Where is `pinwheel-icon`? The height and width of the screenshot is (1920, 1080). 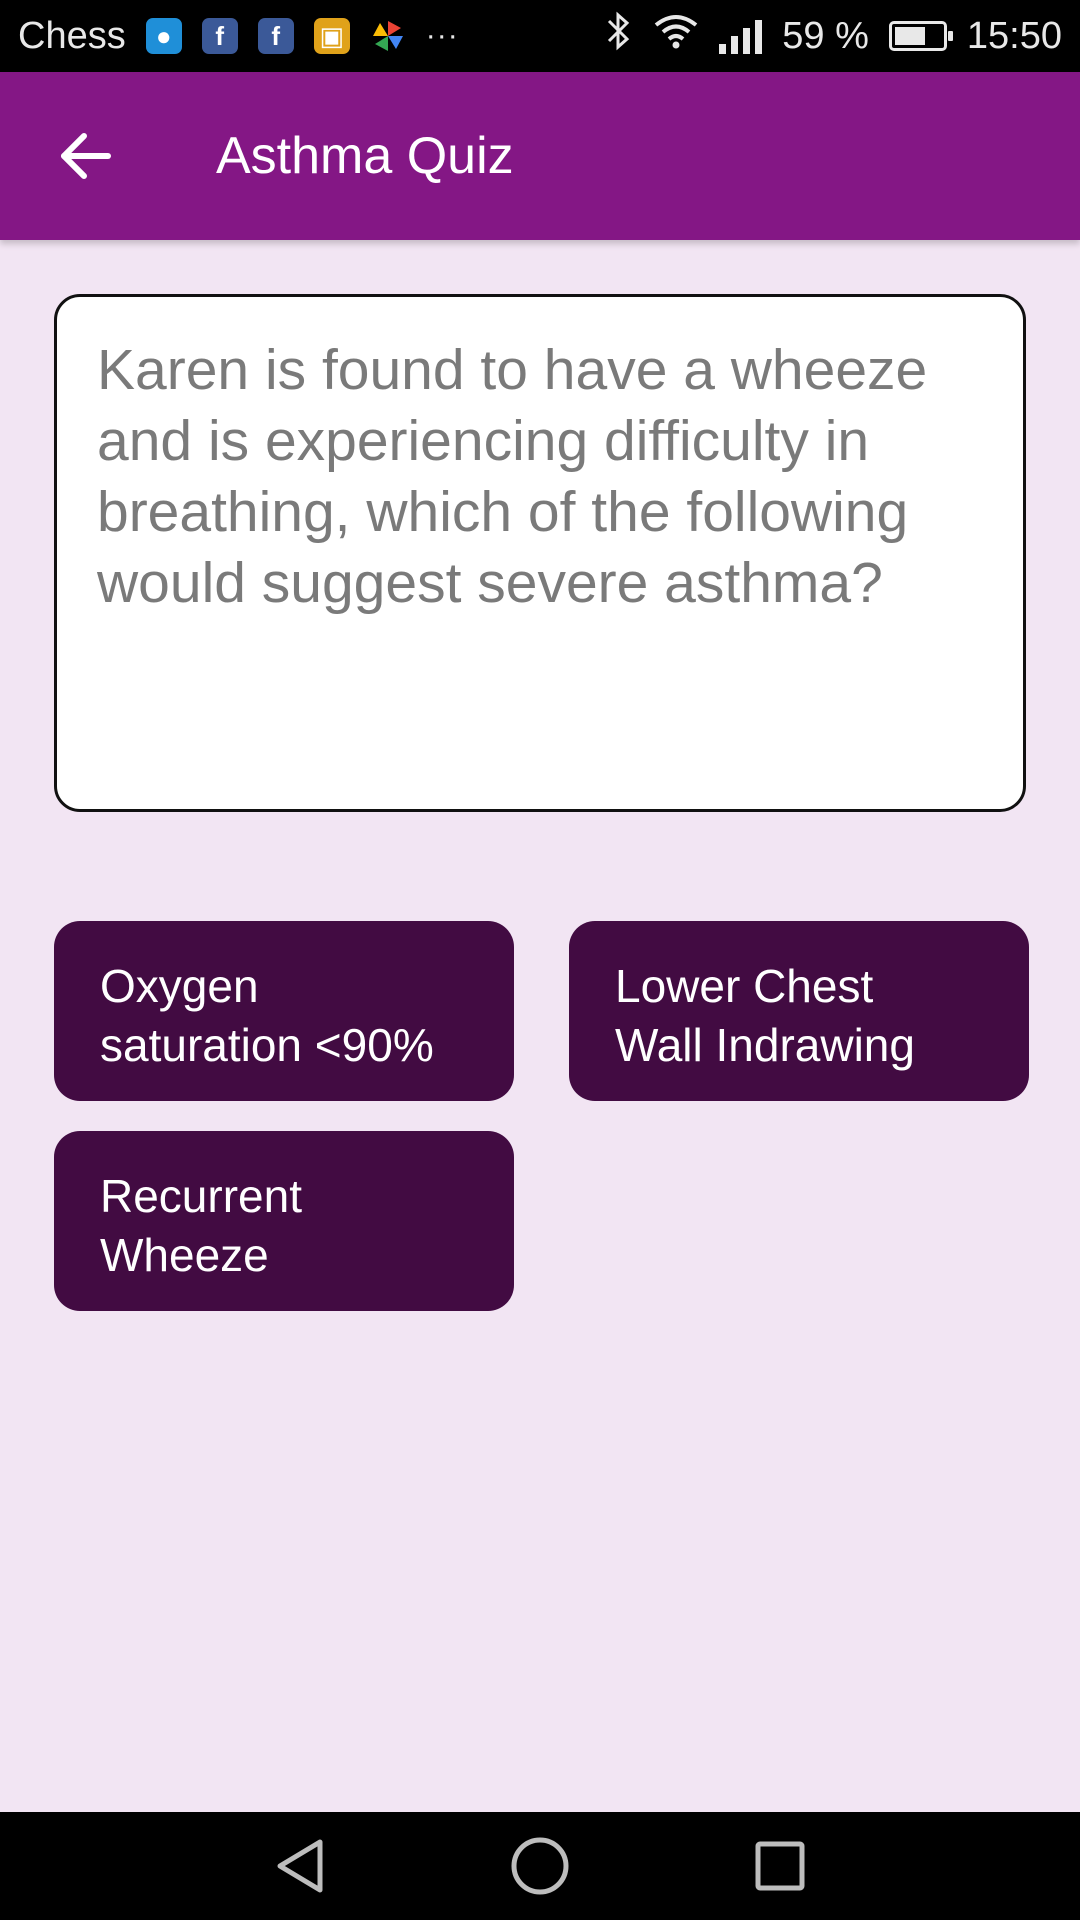 pinwheel-icon is located at coordinates (388, 36).